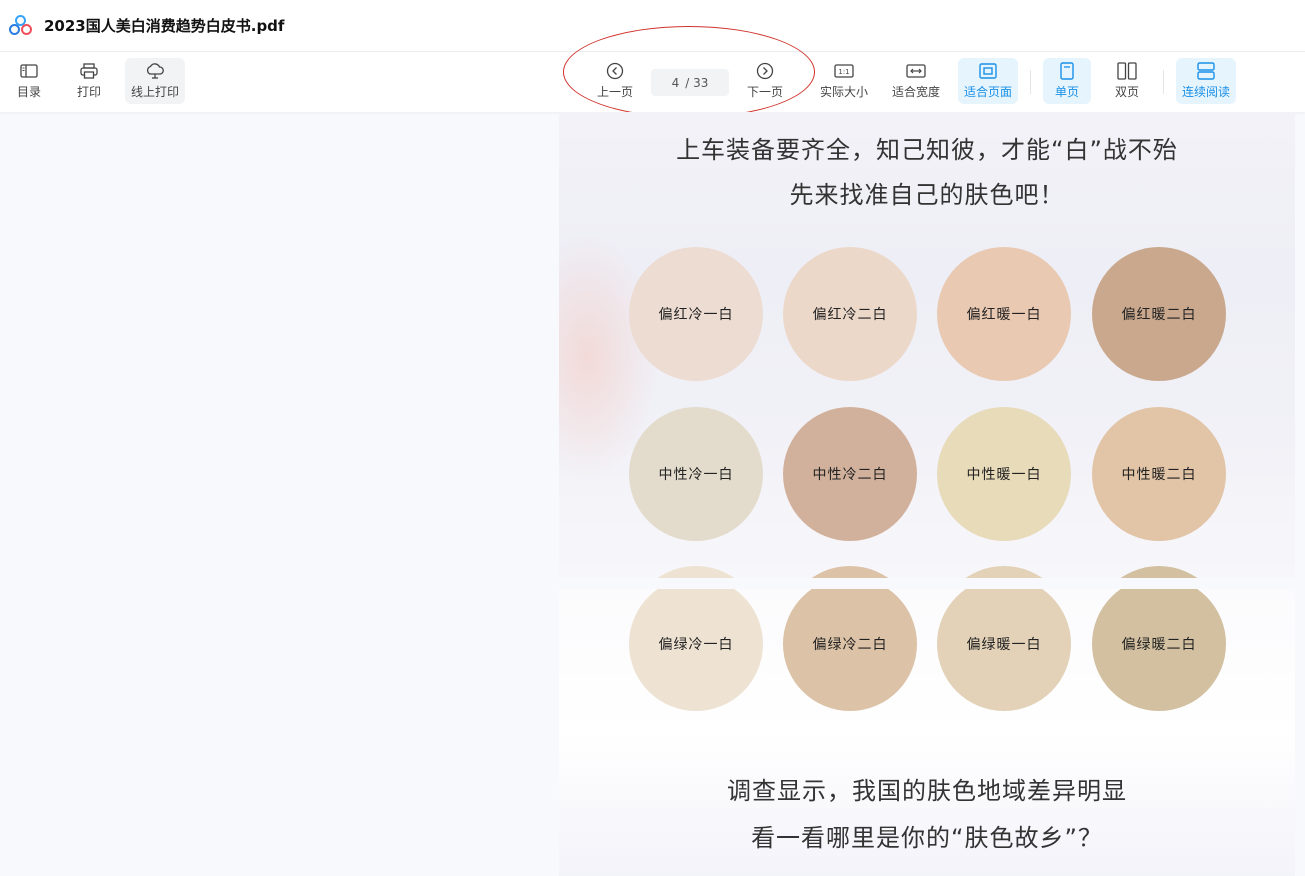  Describe the element at coordinates (676, 83) in the screenshot. I see `current-page-input: 4` at that location.